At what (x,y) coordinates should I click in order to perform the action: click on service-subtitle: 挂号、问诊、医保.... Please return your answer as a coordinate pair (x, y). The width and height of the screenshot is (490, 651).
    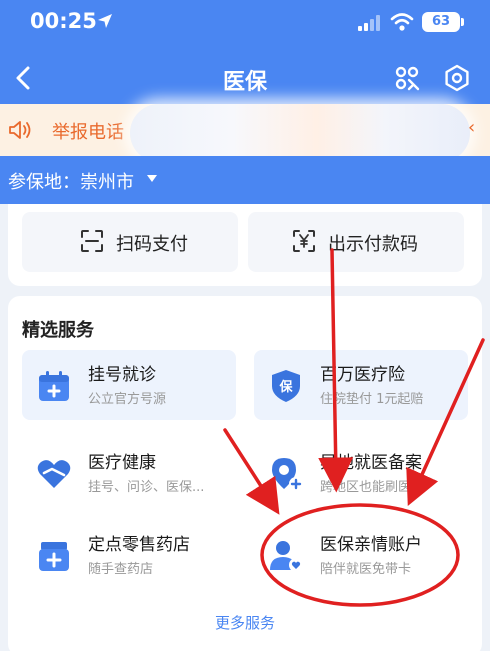
    Looking at the image, I should click on (146, 487).